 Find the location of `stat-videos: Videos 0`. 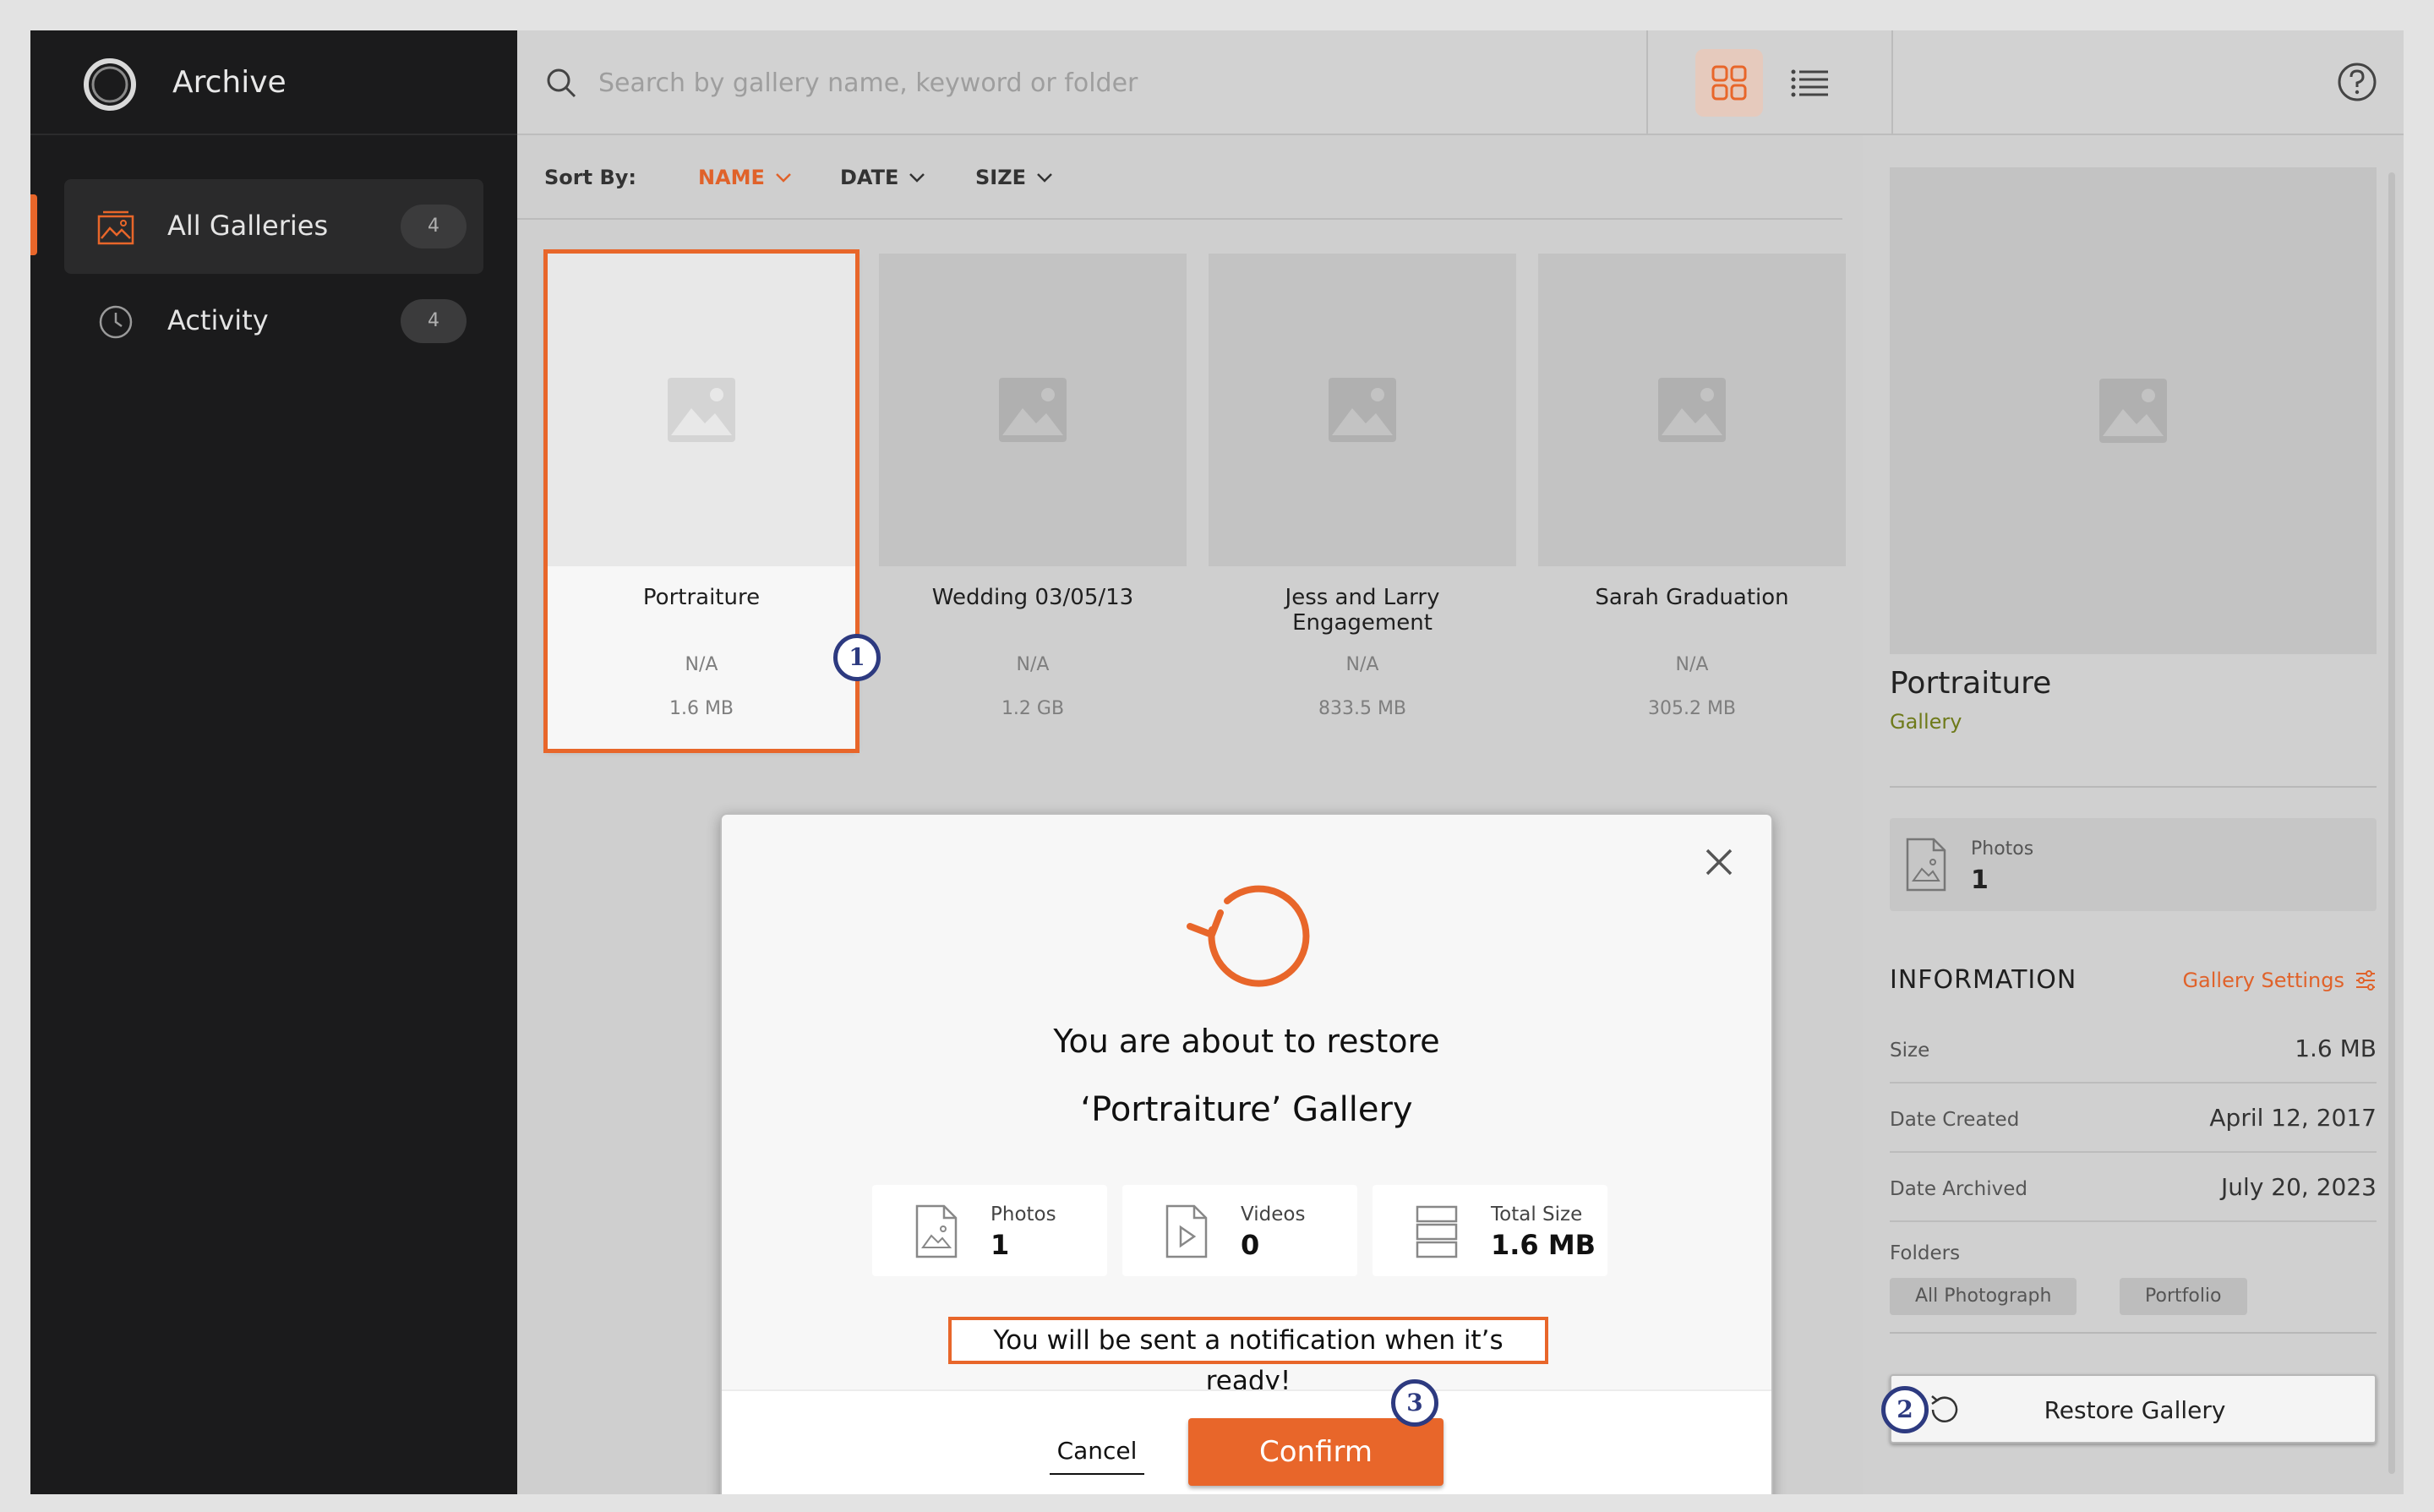

stat-videos: Videos 0 is located at coordinates (1239, 1230).